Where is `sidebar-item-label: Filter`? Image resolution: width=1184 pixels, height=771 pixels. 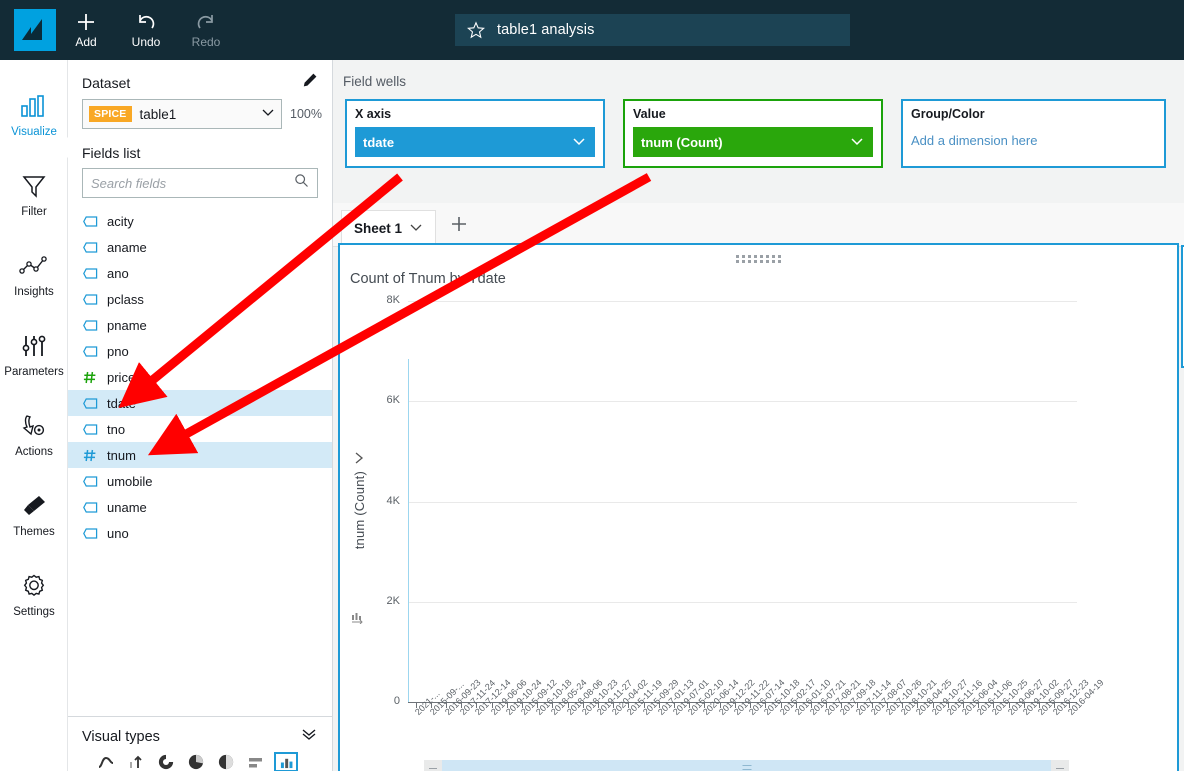 sidebar-item-label: Filter is located at coordinates (34, 211).